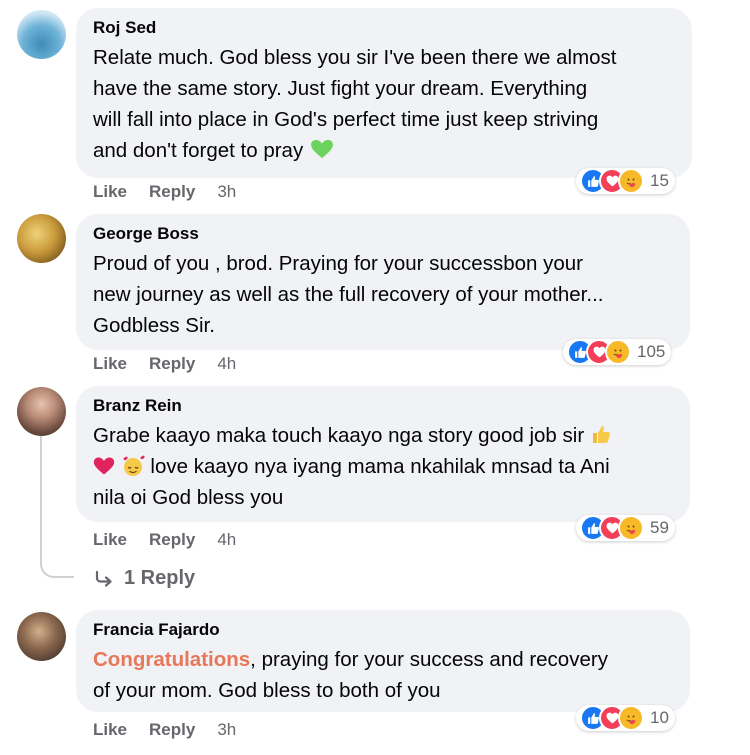 The width and height of the screenshot is (750, 755). What do you see at coordinates (382, 234) in the screenshot?
I see `commenter-name: George Boss` at bounding box center [382, 234].